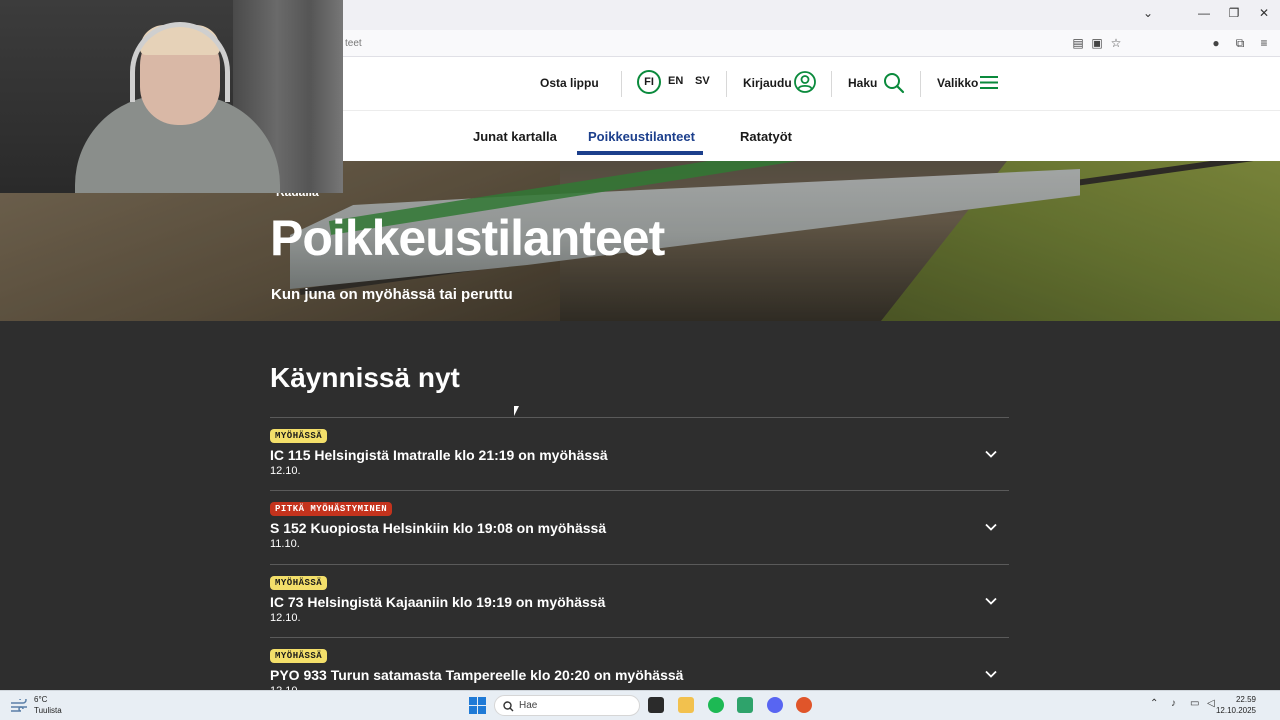 This screenshot has width=1280, height=720. What do you see at coordinates (48, 710) in the screenshot?
I see `weather-desc: Tuulista` at bounding box center [48, 710].